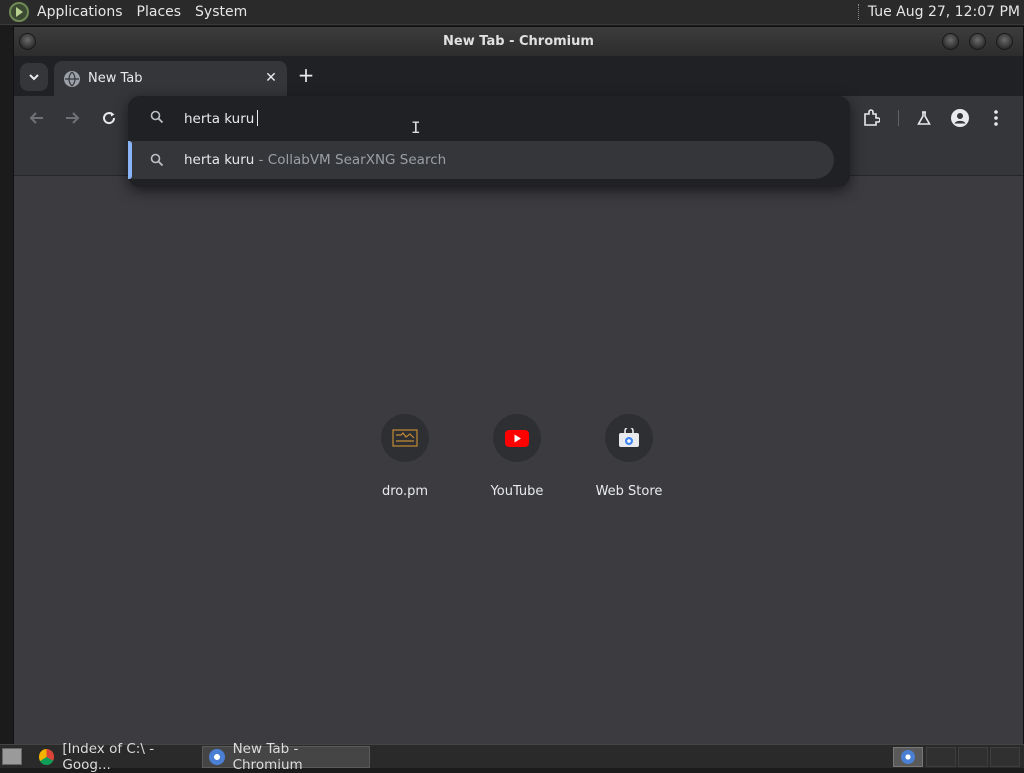 The width and height of the screenshot is (1024, 773). I want to click on extensions-button, so click(871, 118).